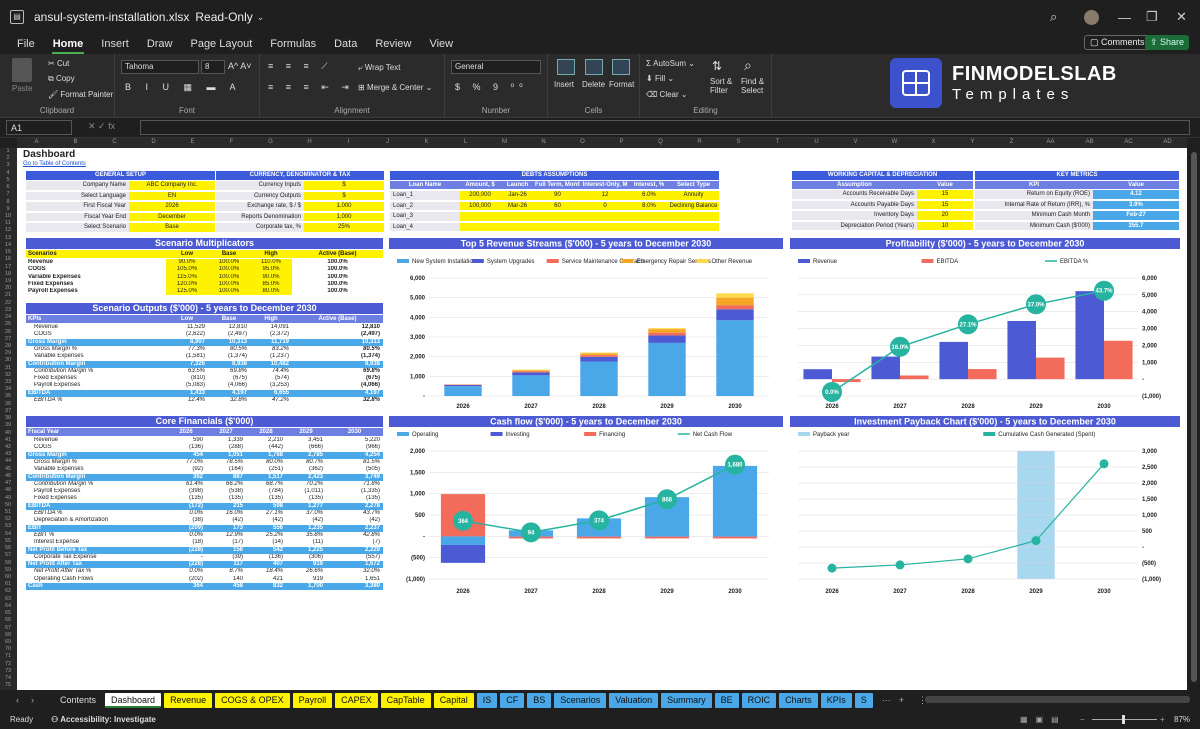 The image size is (1200, 729). I want to click on row-header: 65, so click(8, 613).